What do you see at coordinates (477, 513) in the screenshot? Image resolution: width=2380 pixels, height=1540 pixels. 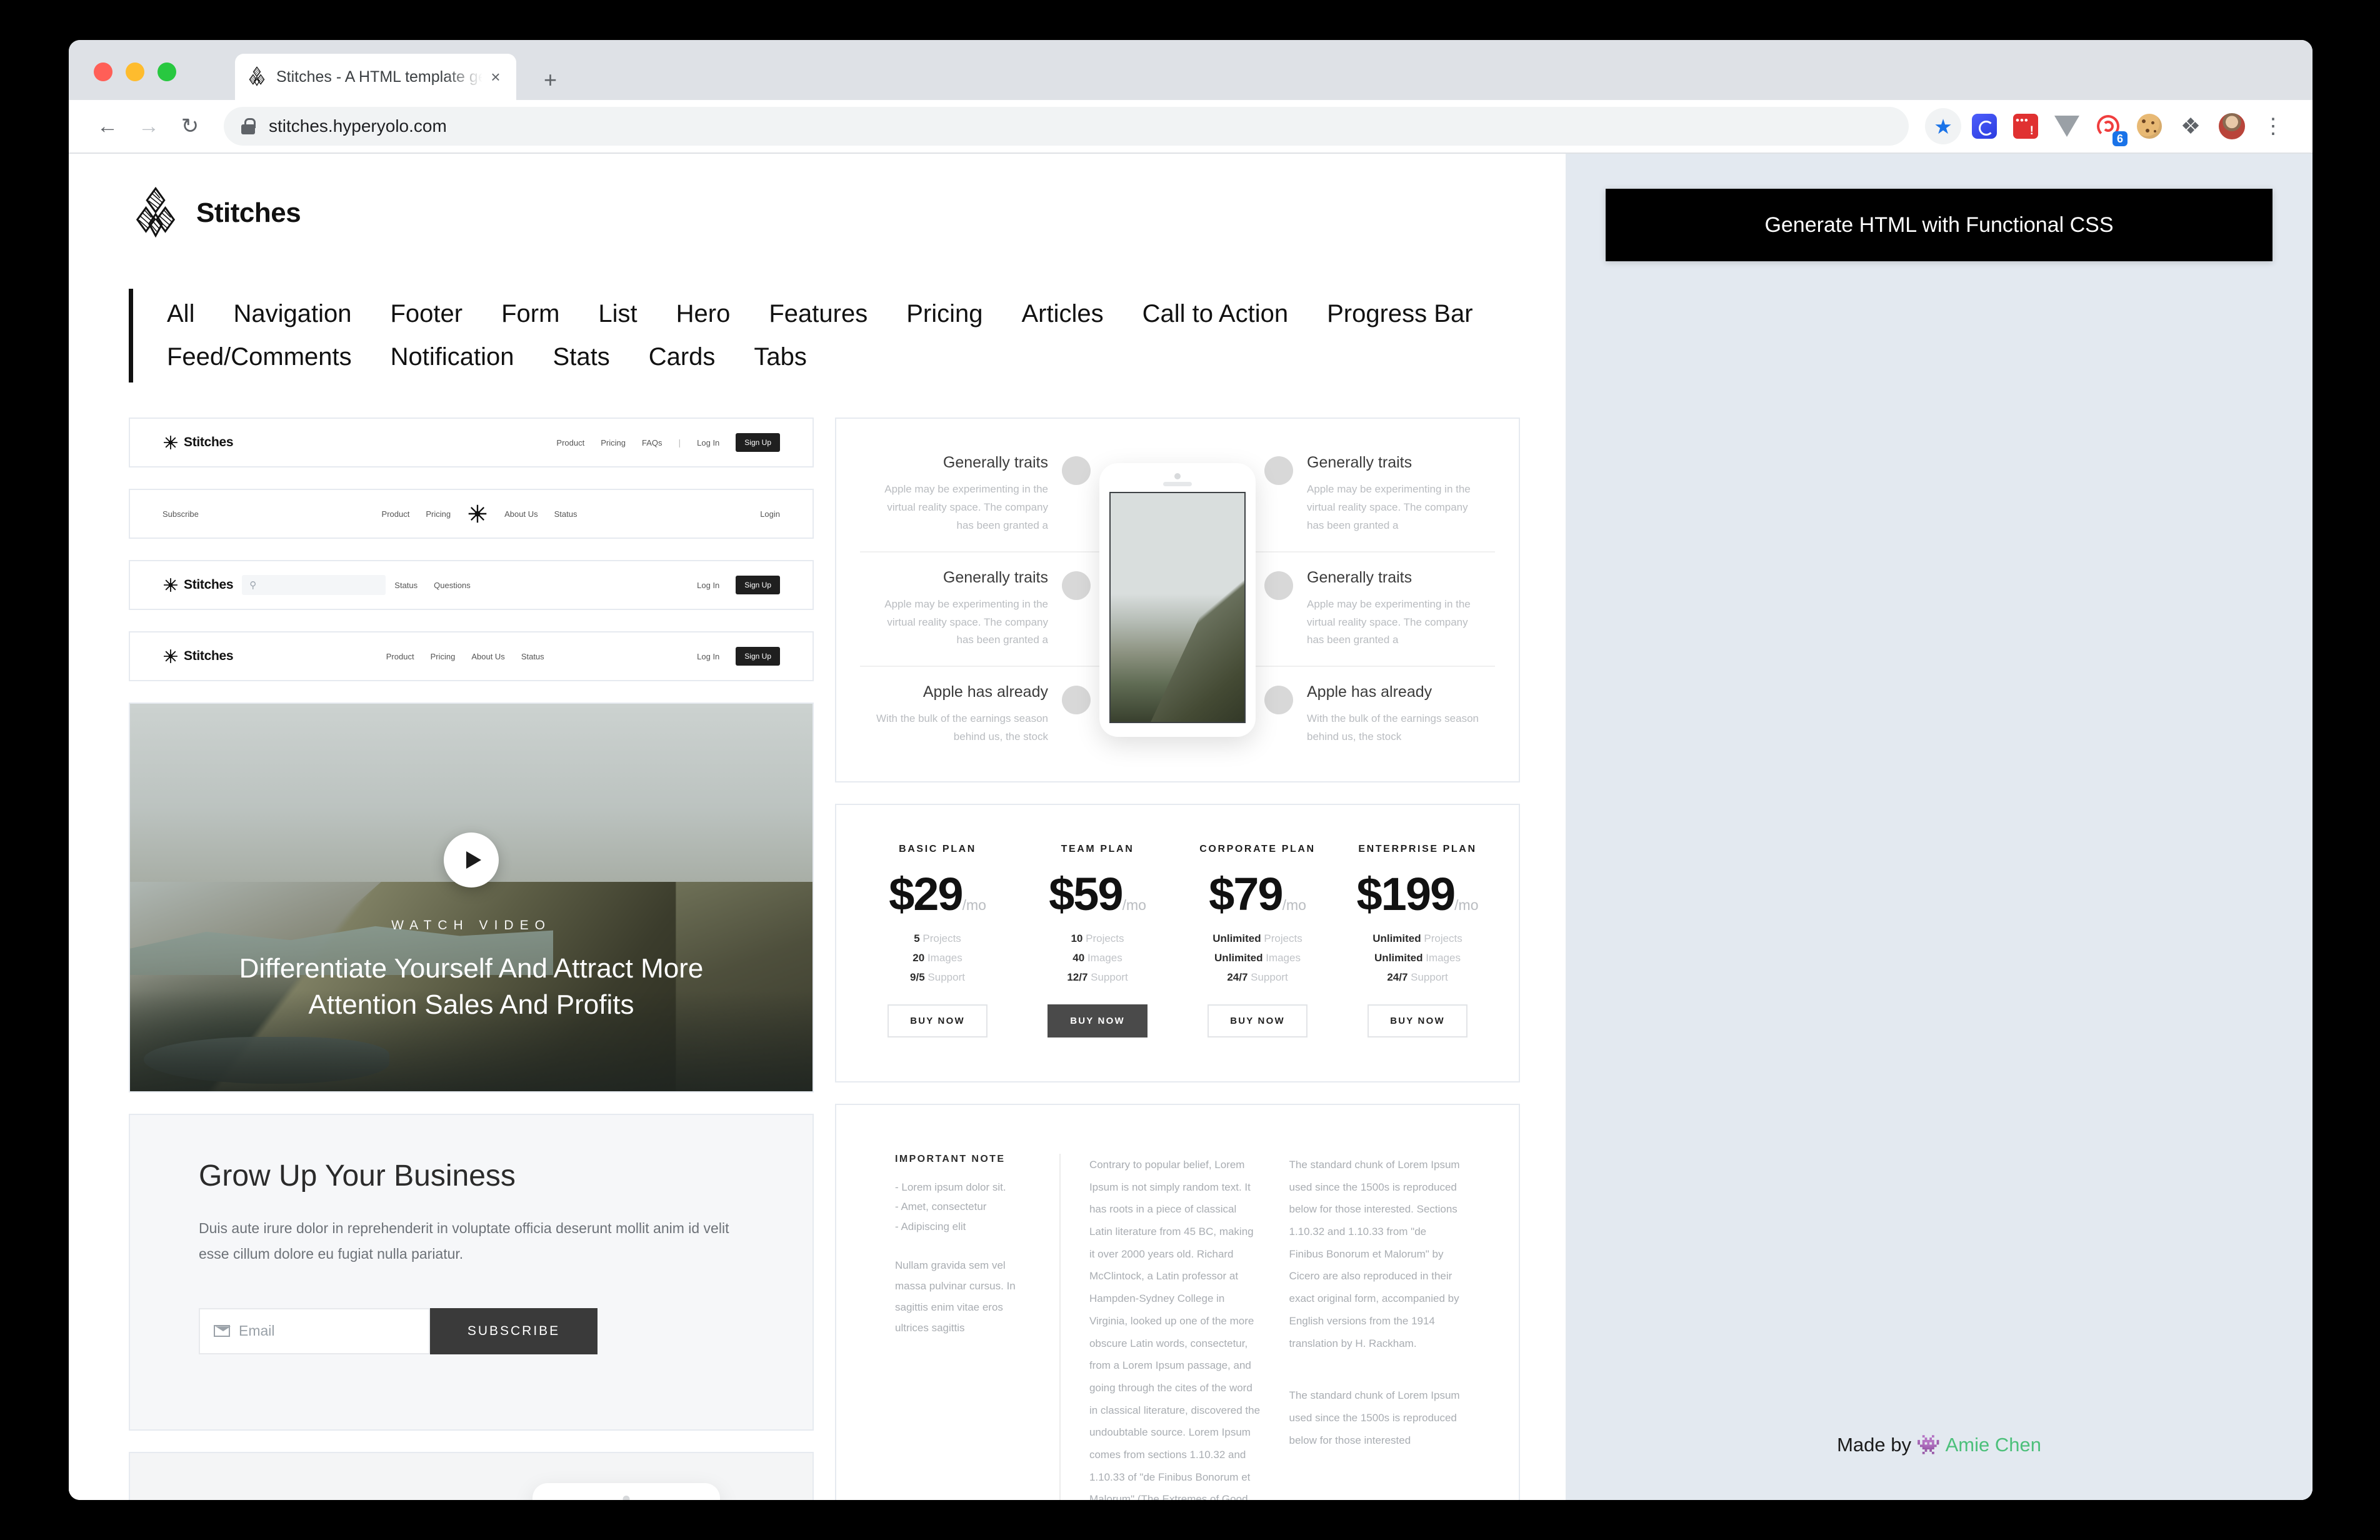 I see `stitches-mark-icon` at bounding box center [477, 513].